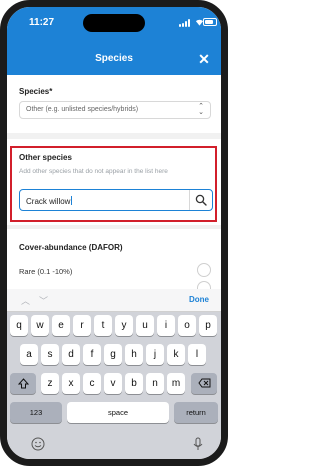 This screenshot has height=466, width=320. Describe the element at coordinates (116, 200) in the screenshot. I see `other-species-input: Crack willow` at that location.